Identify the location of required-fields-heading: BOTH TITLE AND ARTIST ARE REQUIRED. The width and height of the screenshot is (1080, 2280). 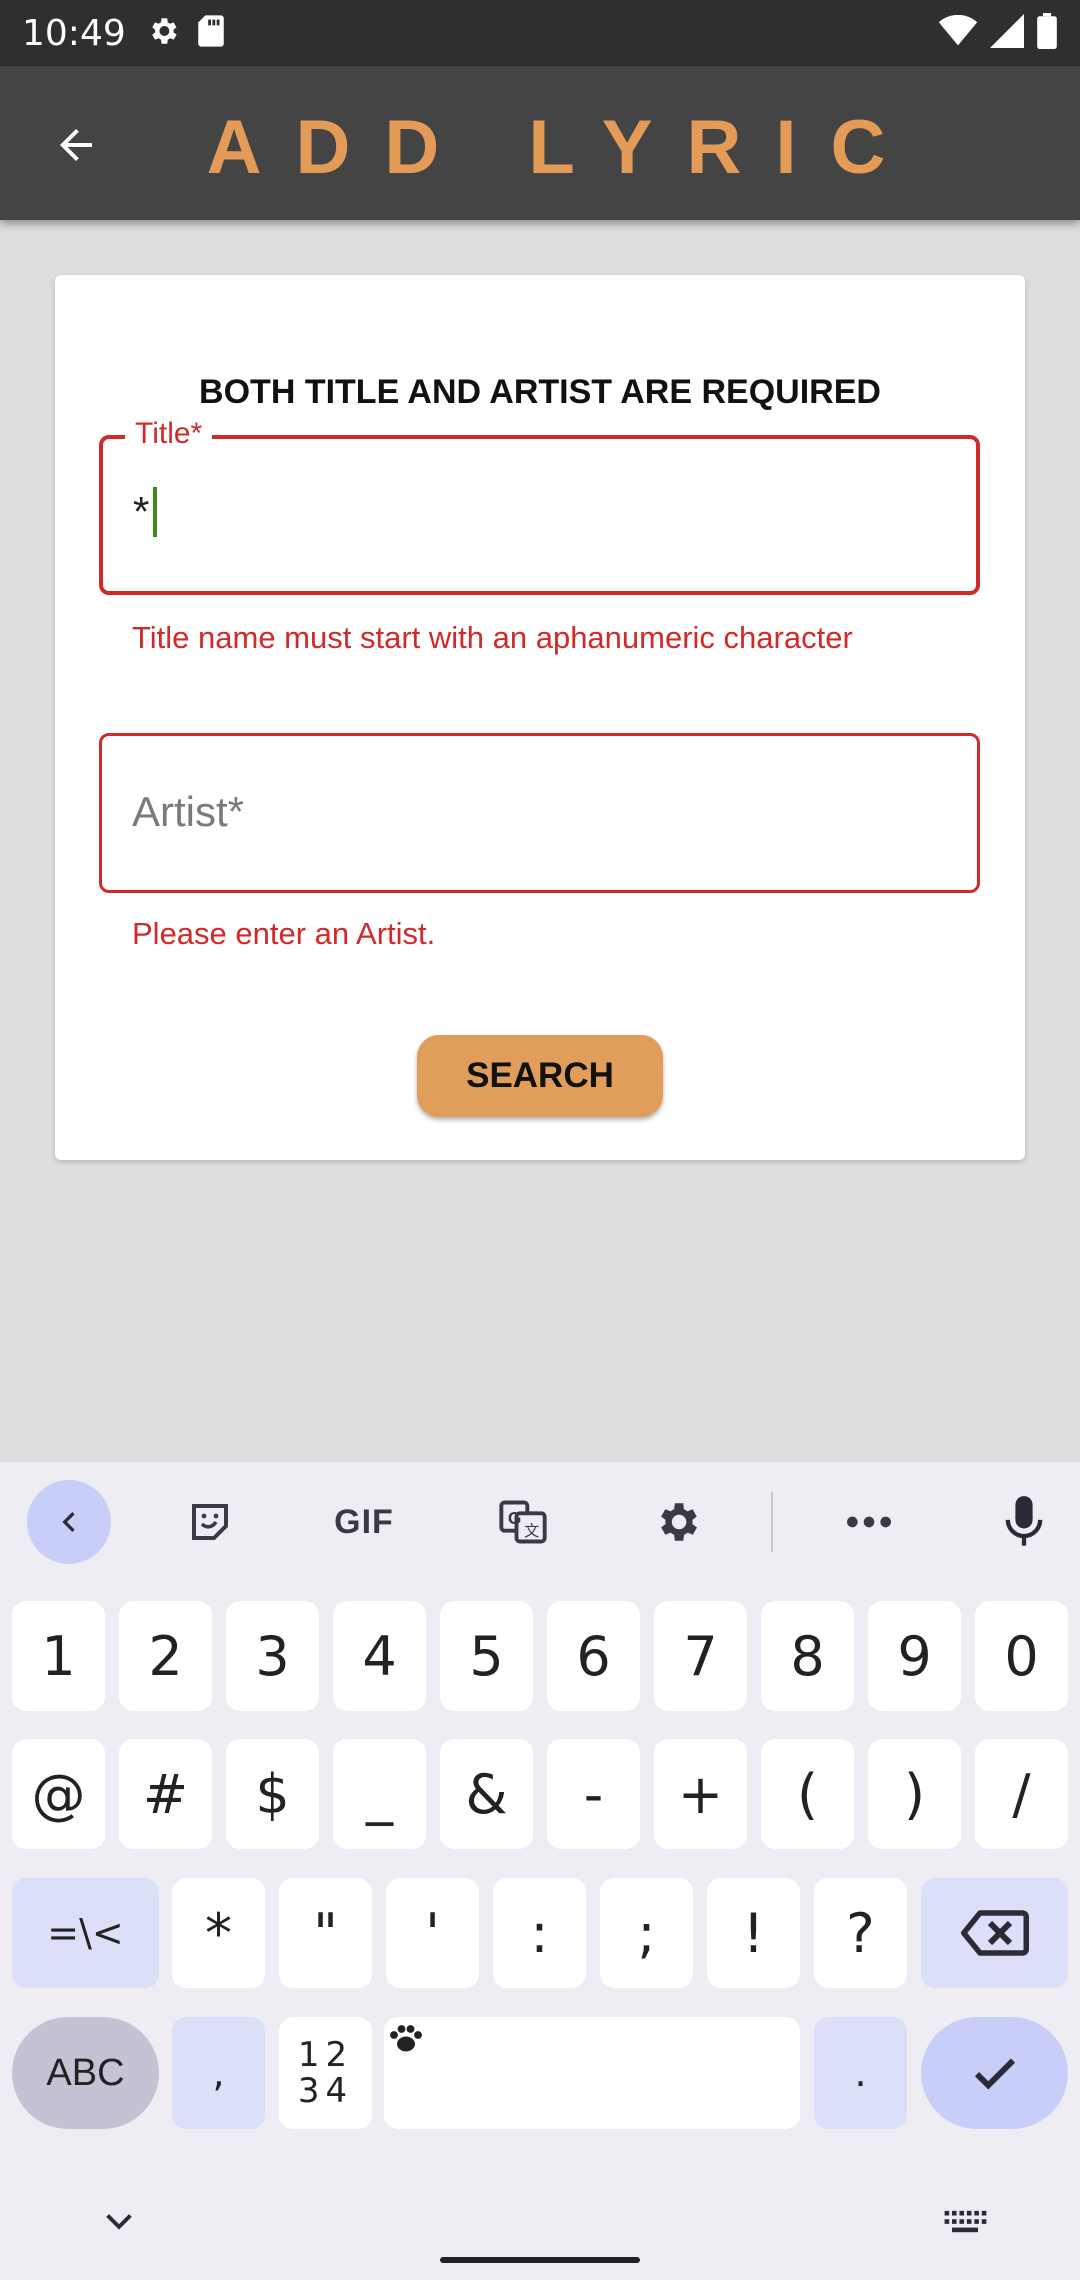
(540, 392).